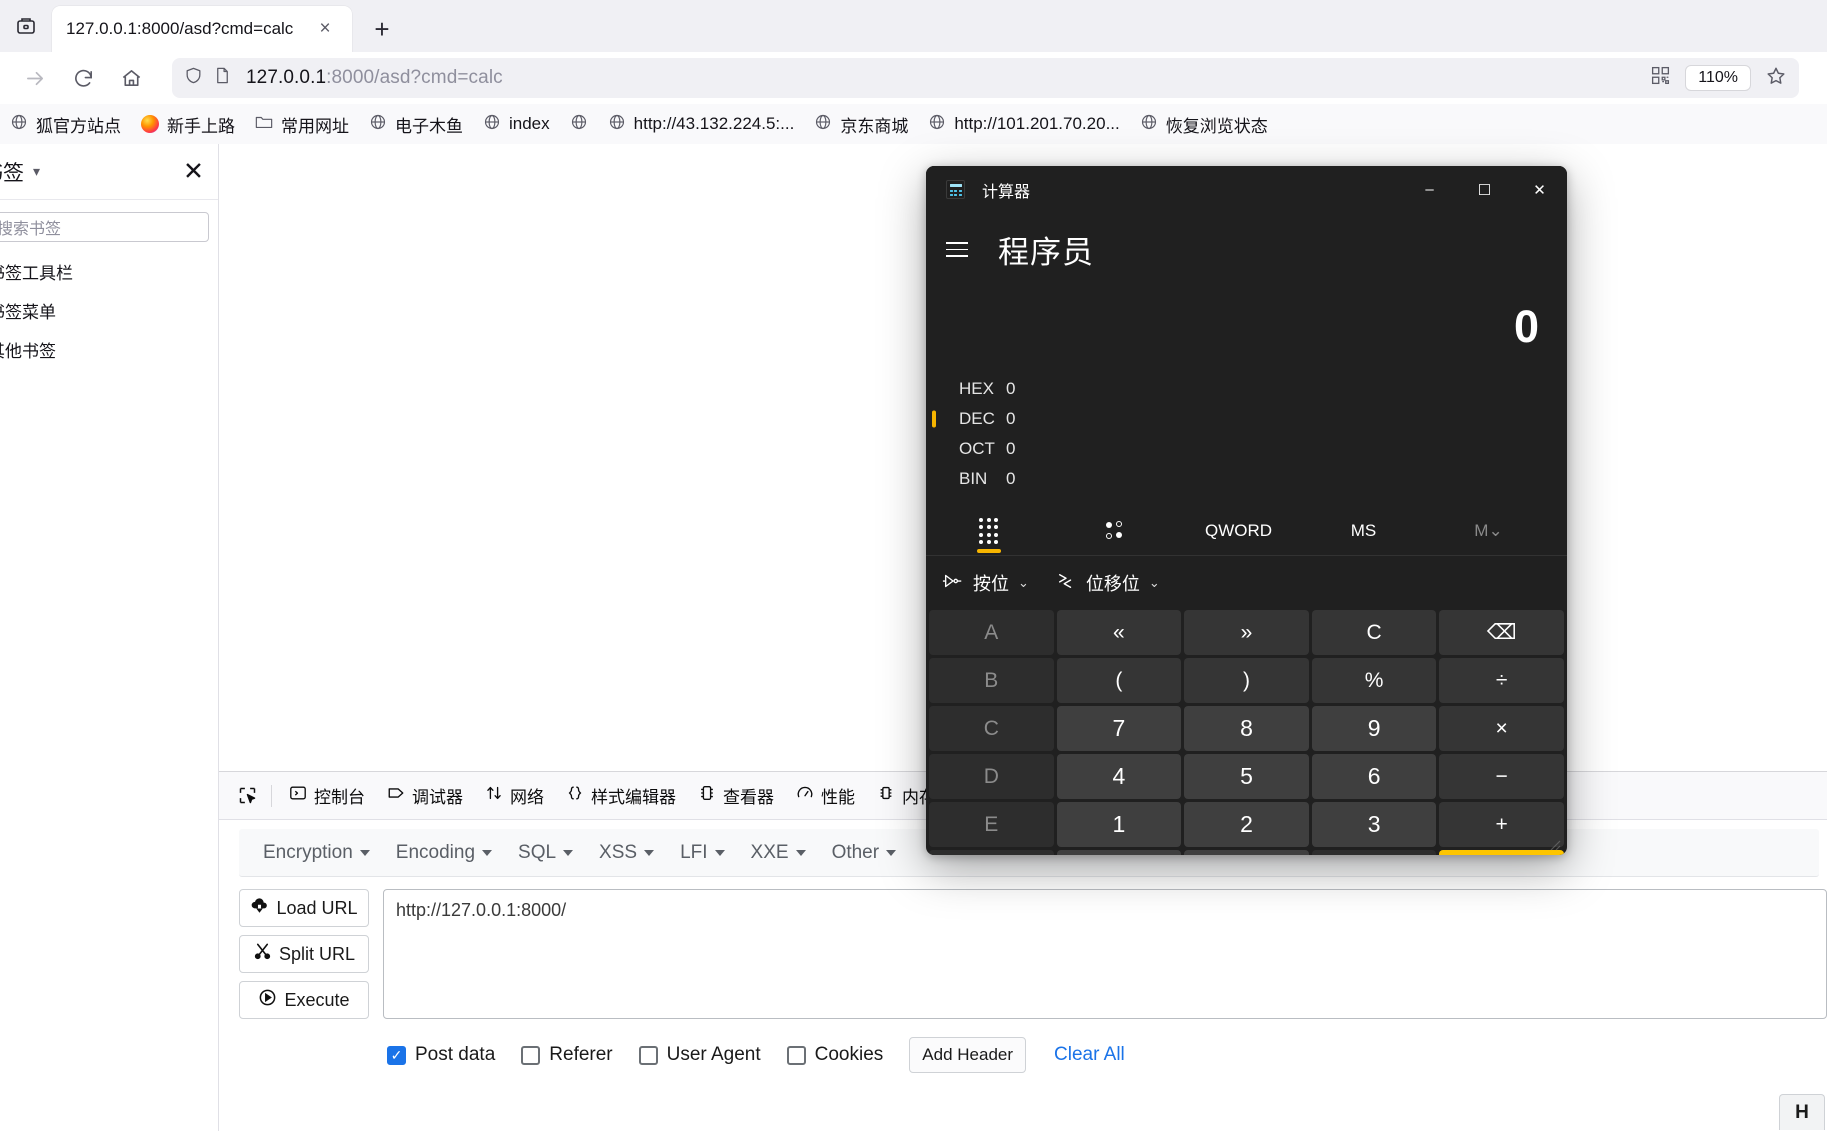  I want to click on hackbar-menu-encoding: Encoding, so click(444, 853).